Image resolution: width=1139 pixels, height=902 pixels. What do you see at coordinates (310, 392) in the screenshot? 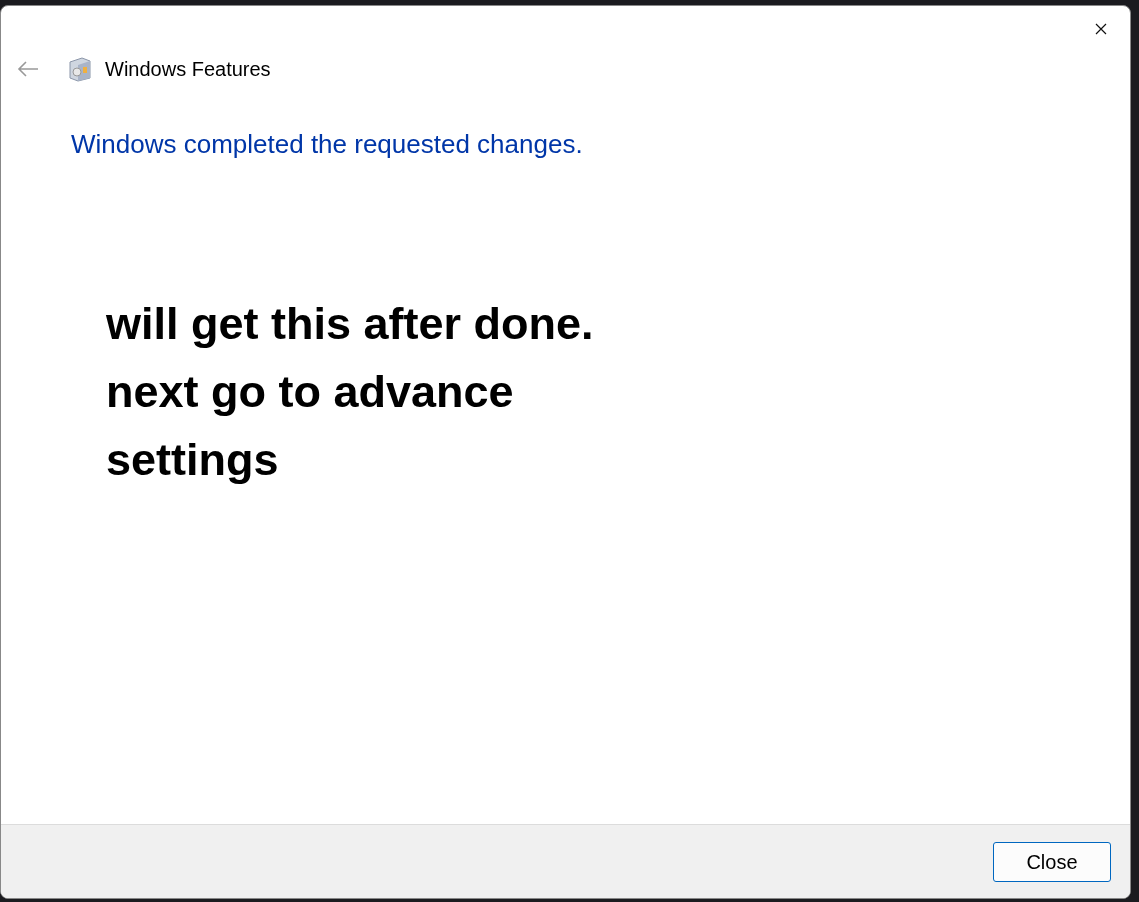
I see `annotation-text: next go to advance` at bounding box center [310, 392].